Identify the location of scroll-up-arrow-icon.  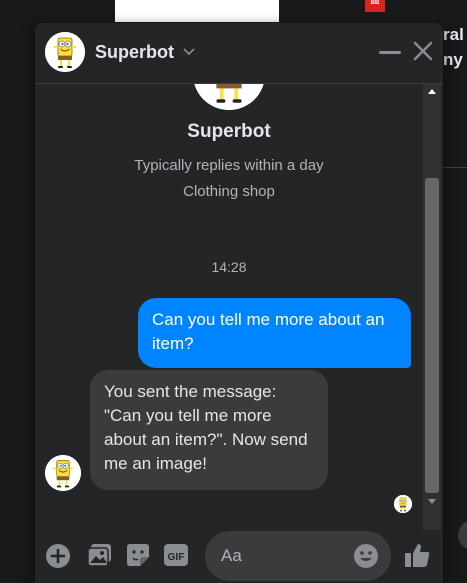
(432, 91).